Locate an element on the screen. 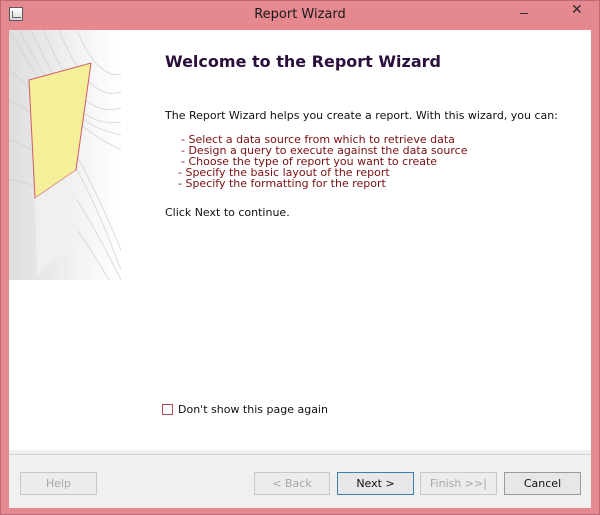 This screenshot has height=515, width=600. list-item: - Specify the formatting for the report is located at coordinates (282, 183).